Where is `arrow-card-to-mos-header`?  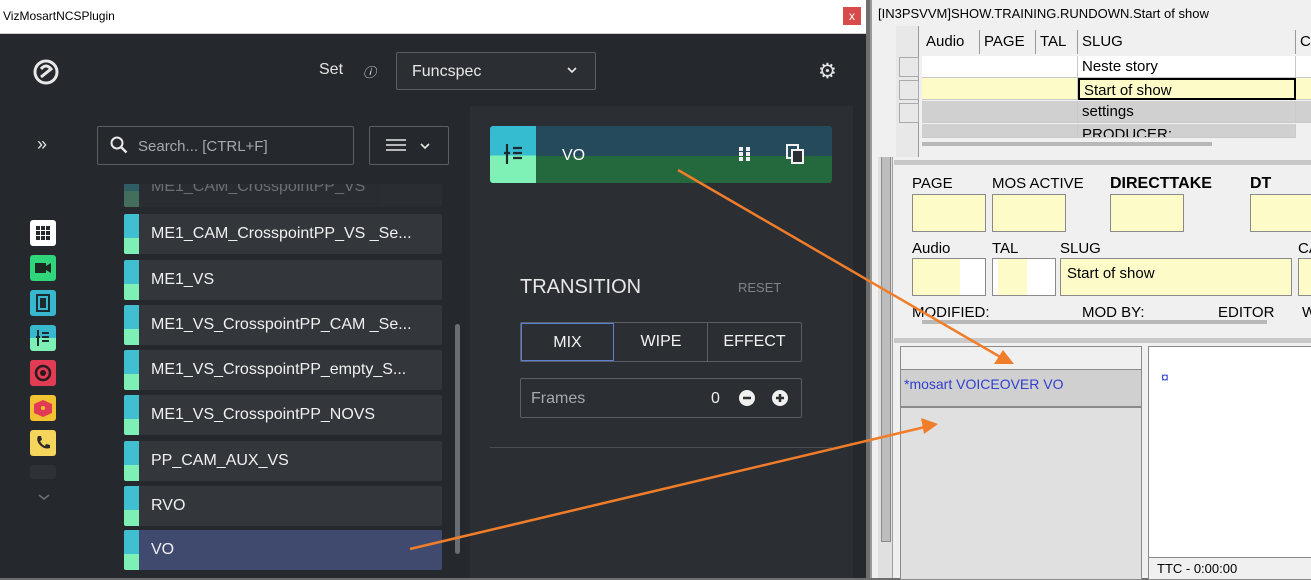
arrow-card-to-mos-header is located at coordinates (845, 266).